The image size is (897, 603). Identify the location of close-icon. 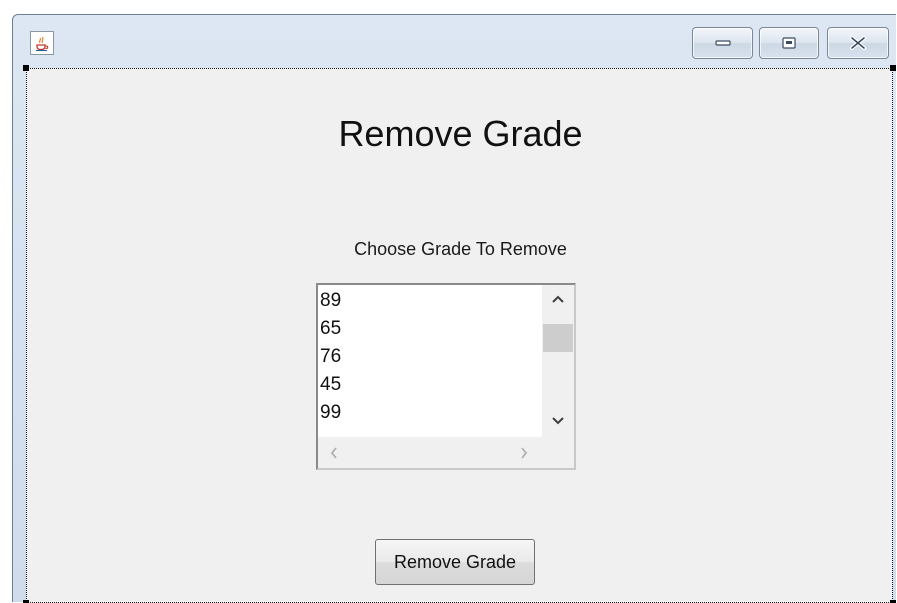
(858, 43).